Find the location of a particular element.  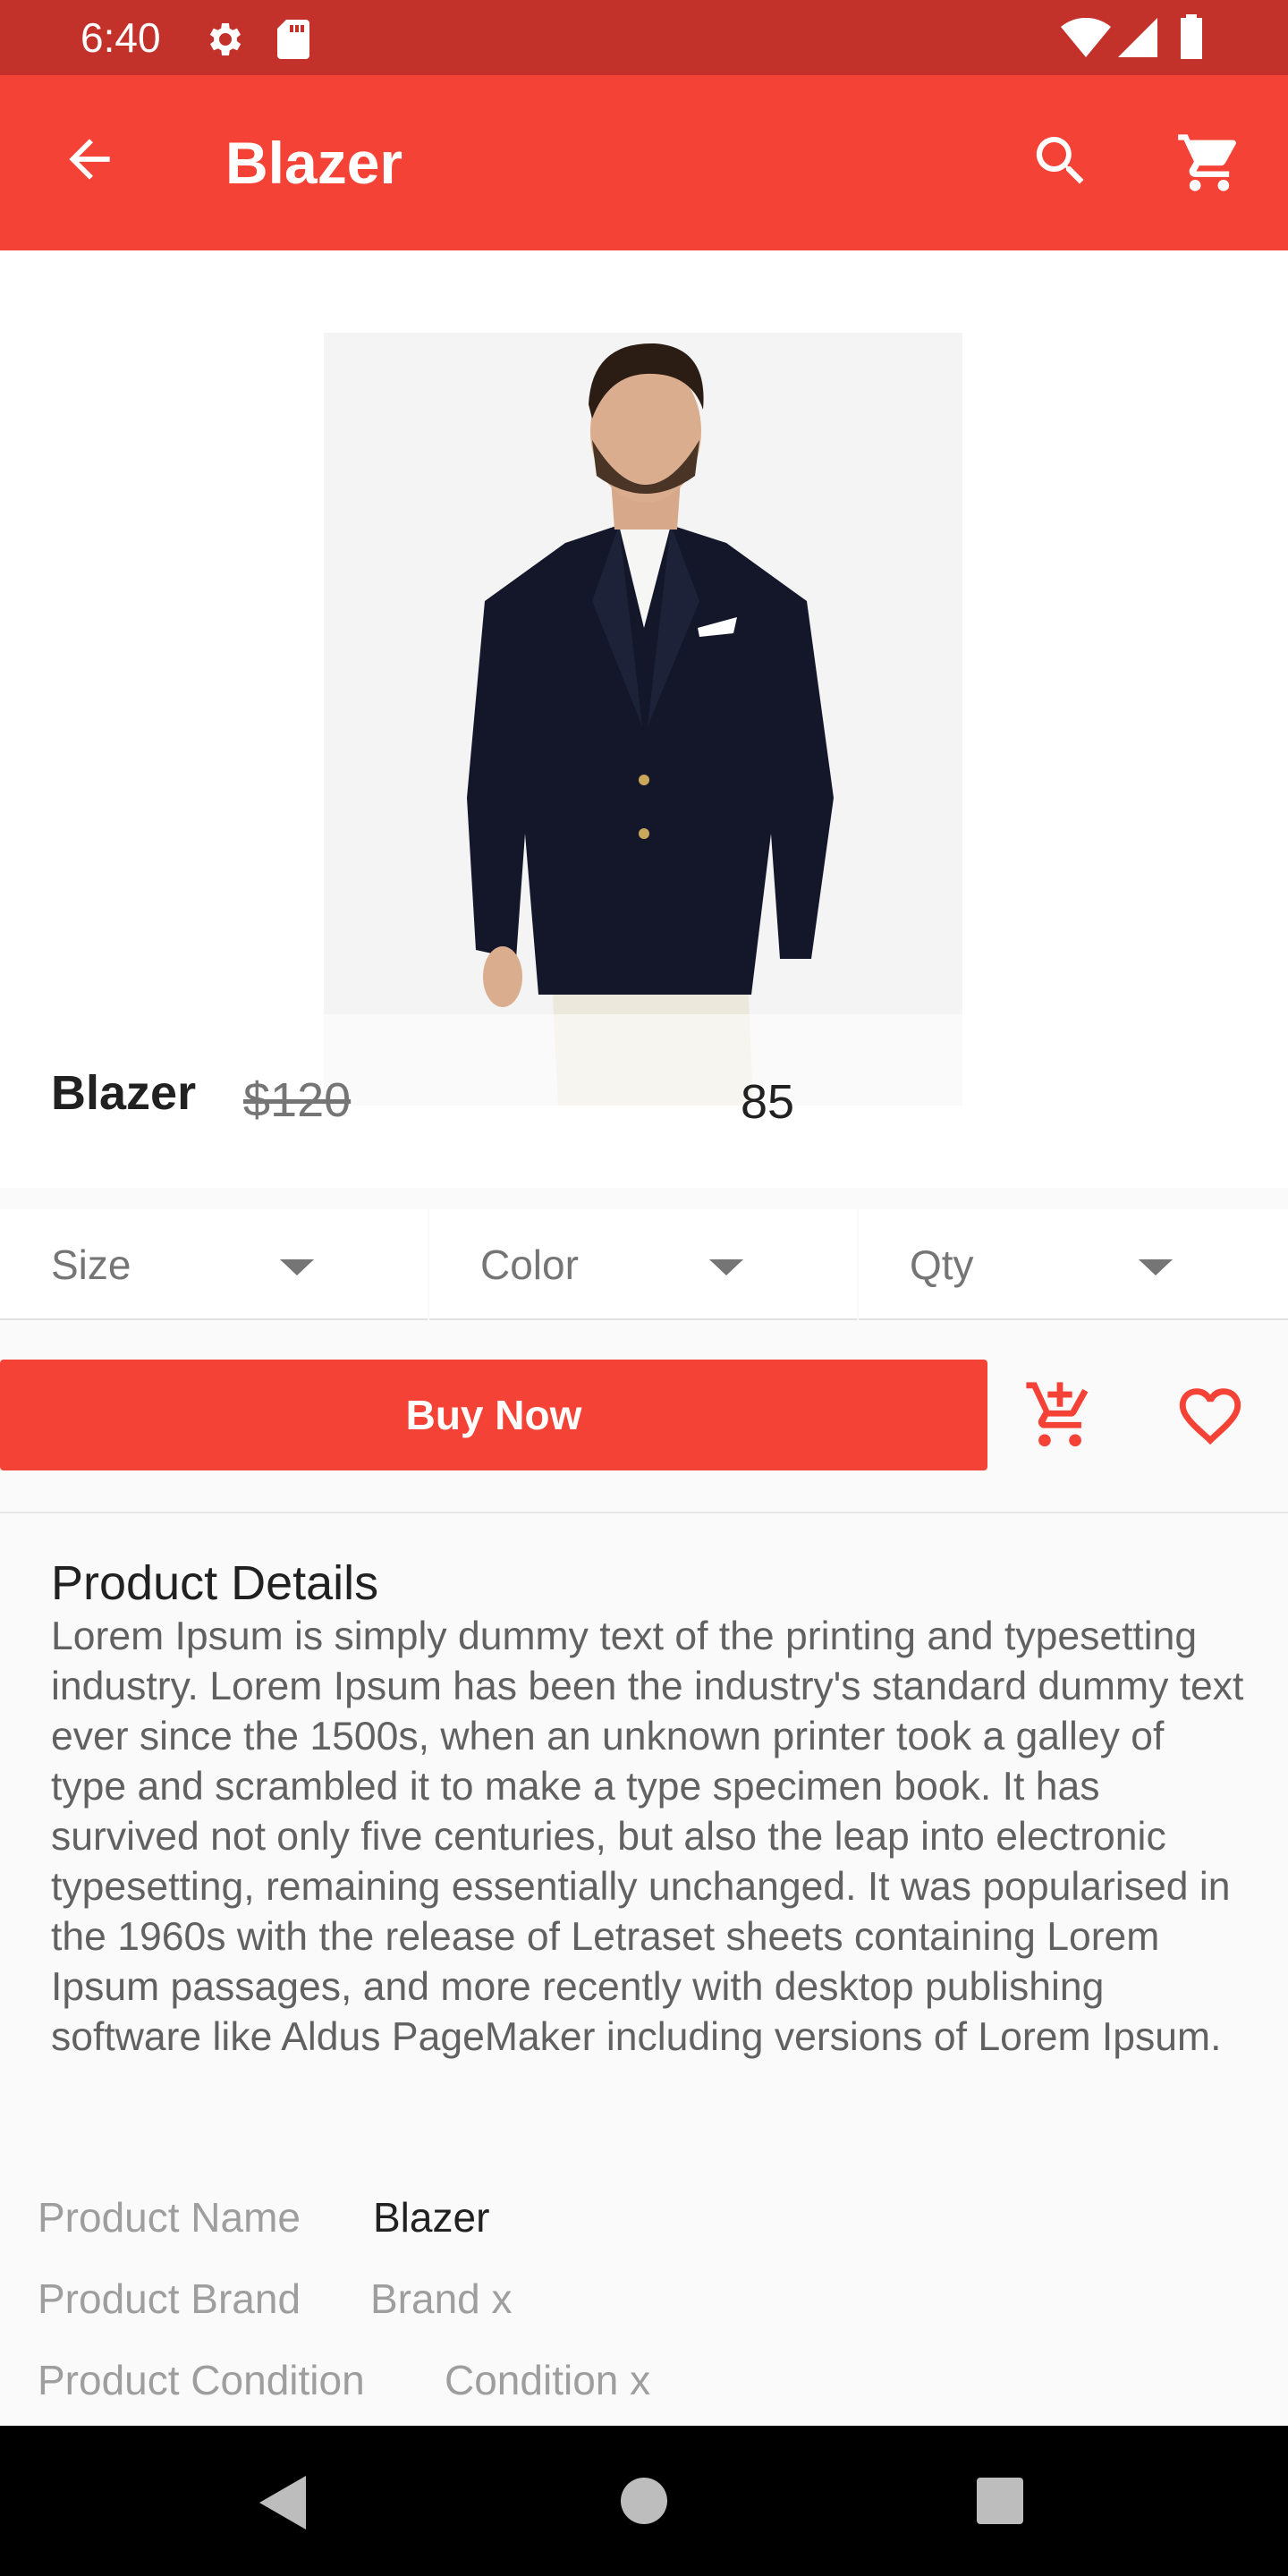

product-details-title: Product Details is located at coordinates (215, 1583).